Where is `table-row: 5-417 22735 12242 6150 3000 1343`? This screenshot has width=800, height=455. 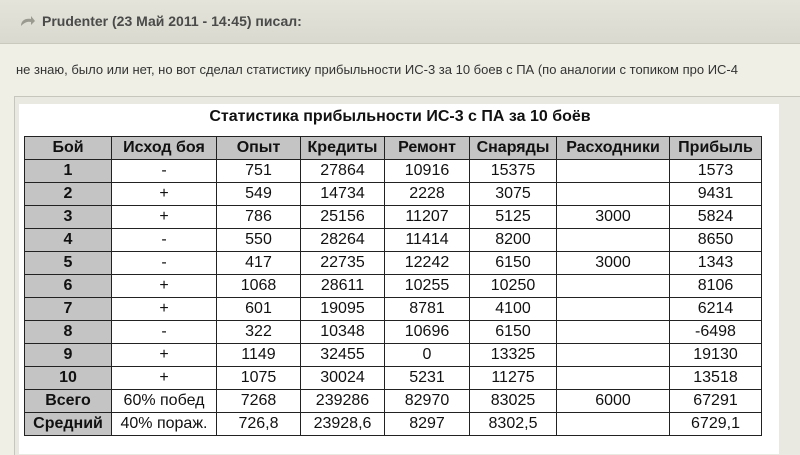
table-row: 5-417 22735 12242 6150 3000 1343 is located at coordinates (393, 263).